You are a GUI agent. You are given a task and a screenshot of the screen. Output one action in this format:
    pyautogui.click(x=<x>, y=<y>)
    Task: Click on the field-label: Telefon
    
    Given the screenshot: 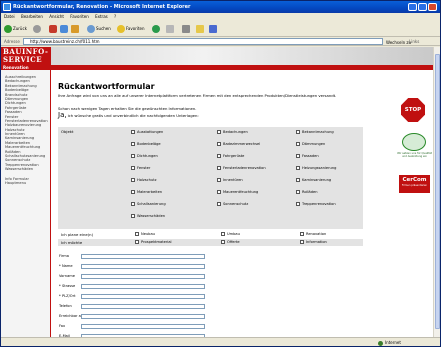 What is the action you would take?
    pyautogui.click(x=65, y=306)
    